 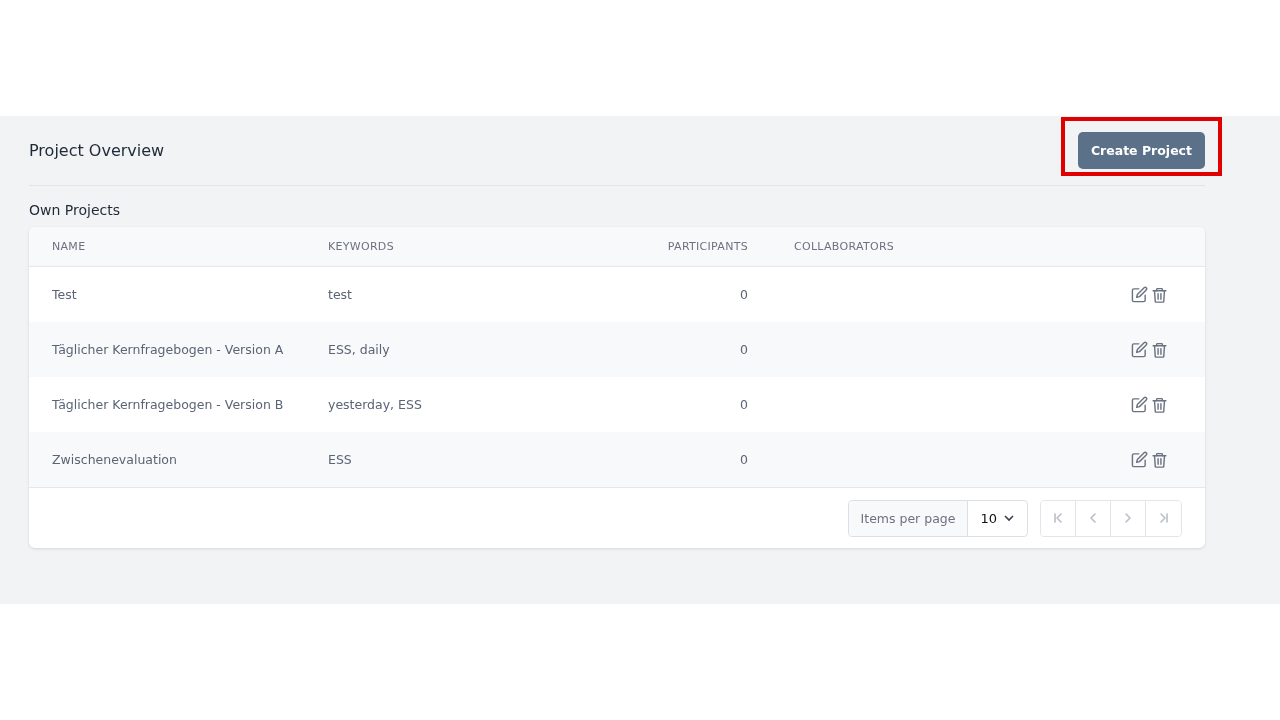 What do you see at coordinates (168, 404) in the screenshot?
I see `table-cell-text: Täglicher Kernfragebogen - Version B` at bounding box center [168, 404].